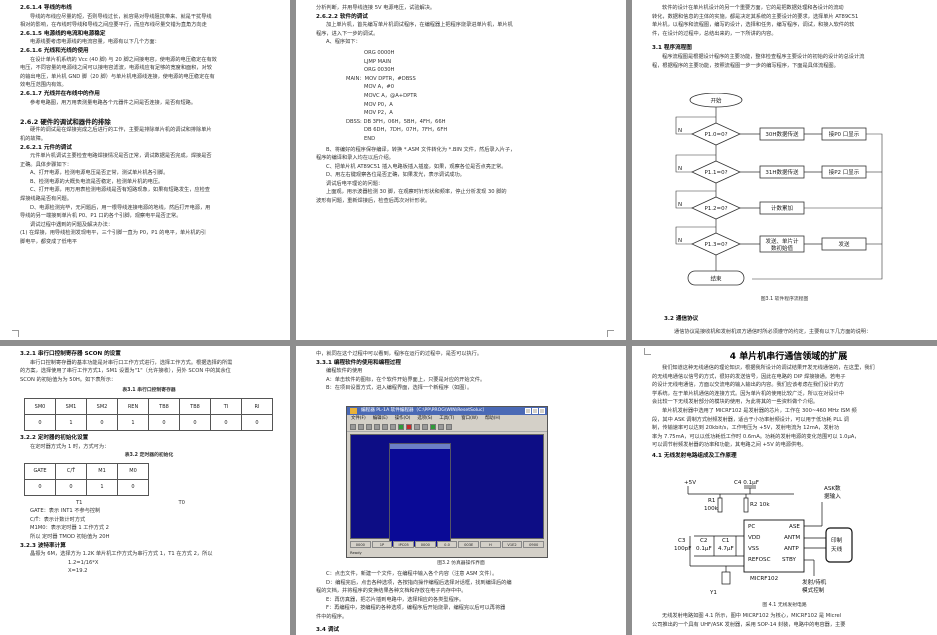  What do you see at coordinates (68, 379) in the screenshot?
I see `body-line: SCON 的初始值为为 50H。如下表所示：` at bounding box center [68, 379].